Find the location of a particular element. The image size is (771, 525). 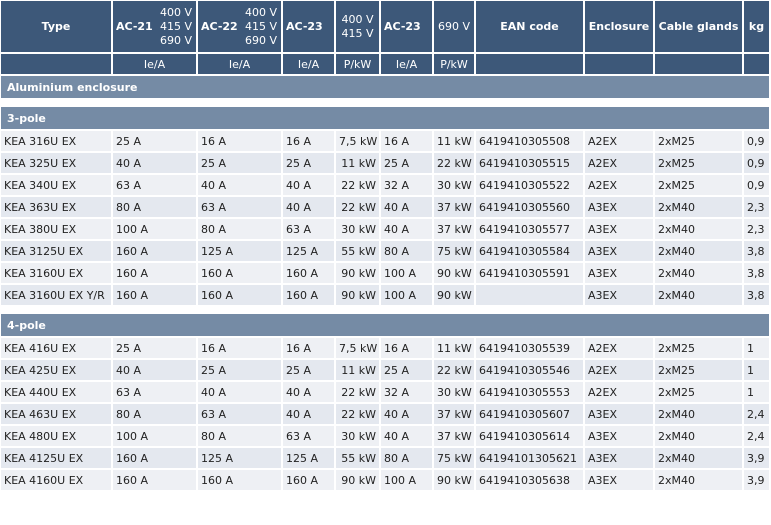

section-header: 3-pole is located at coordinates (385, 118).